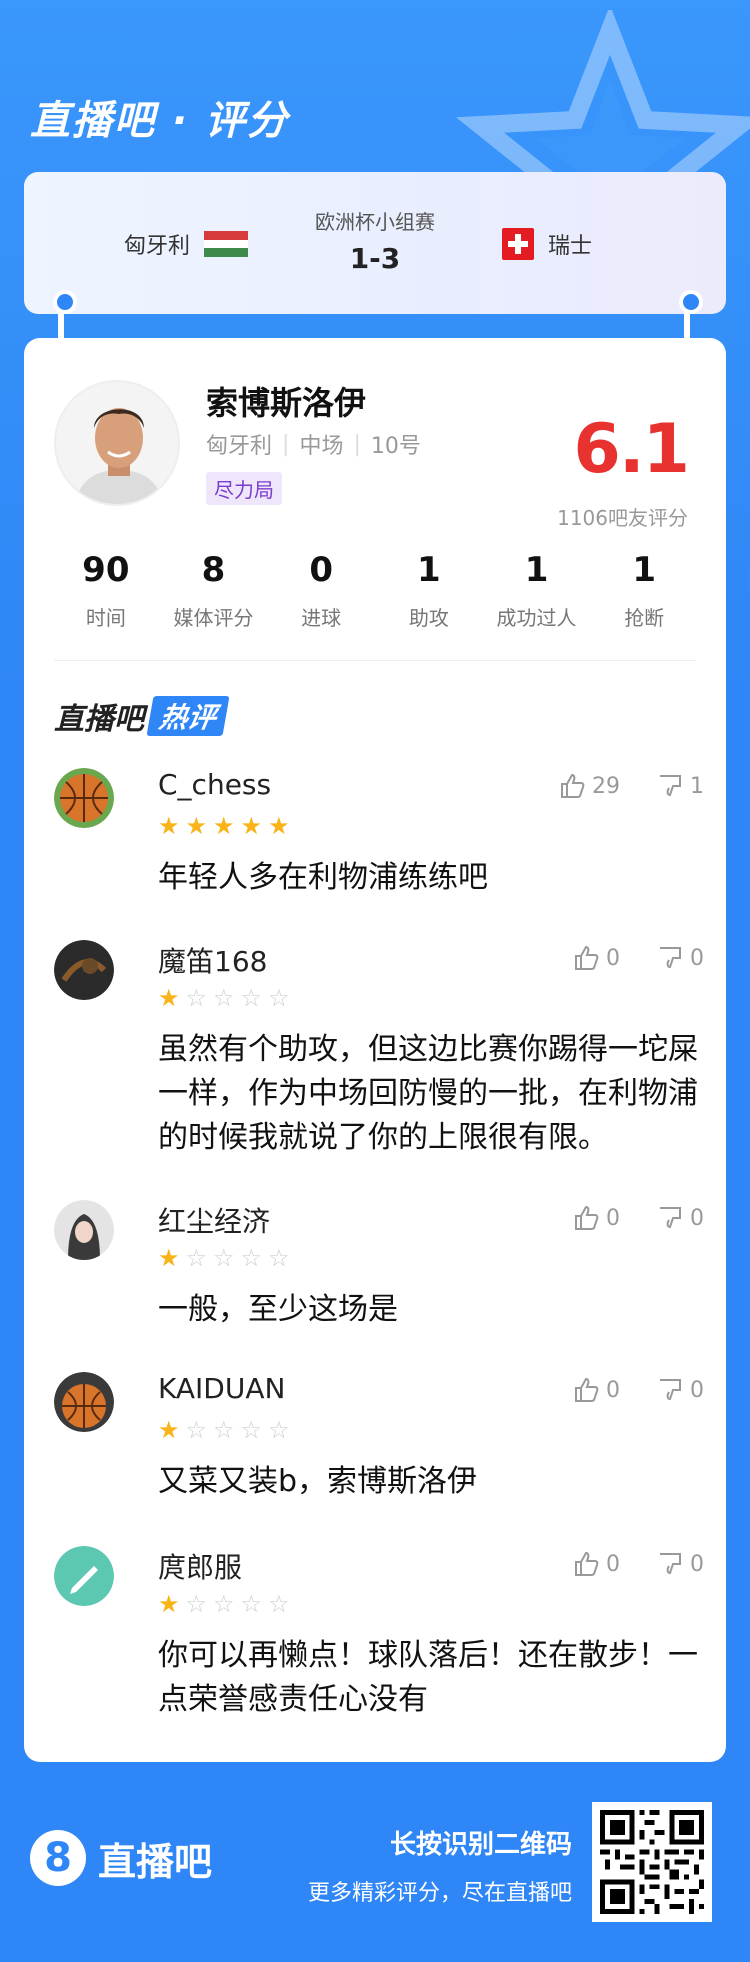 The height and width of the screenshot is (1962, 750). I want to click on comment-text: 一般，至少这场是, so click(278, 1309).